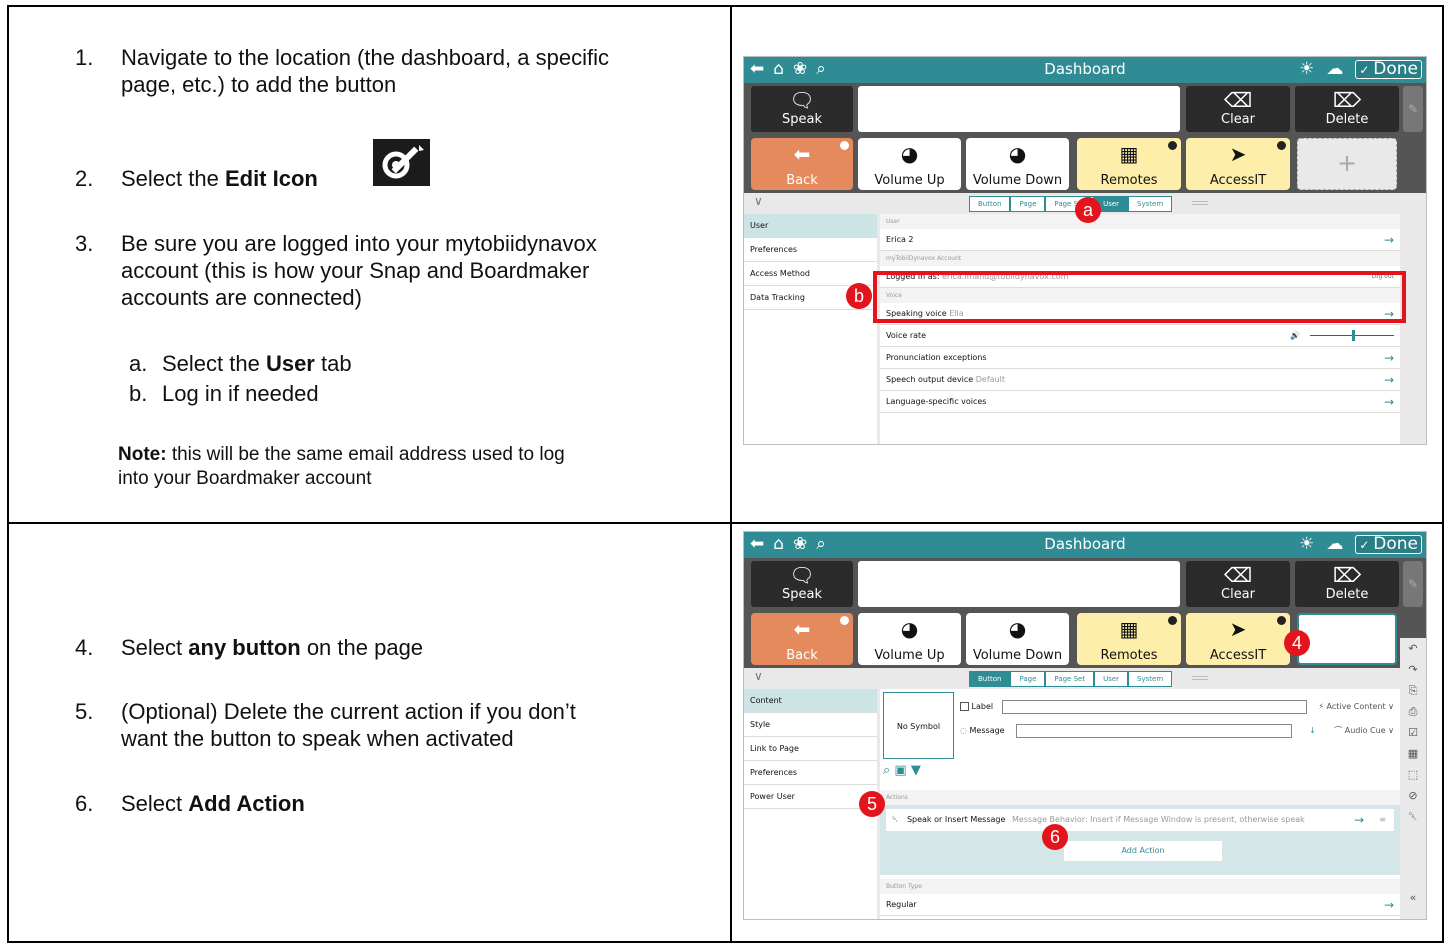 This screenshot has width=1450, height=946. I want to click on select-icon: ☑, so click(1413, 732).